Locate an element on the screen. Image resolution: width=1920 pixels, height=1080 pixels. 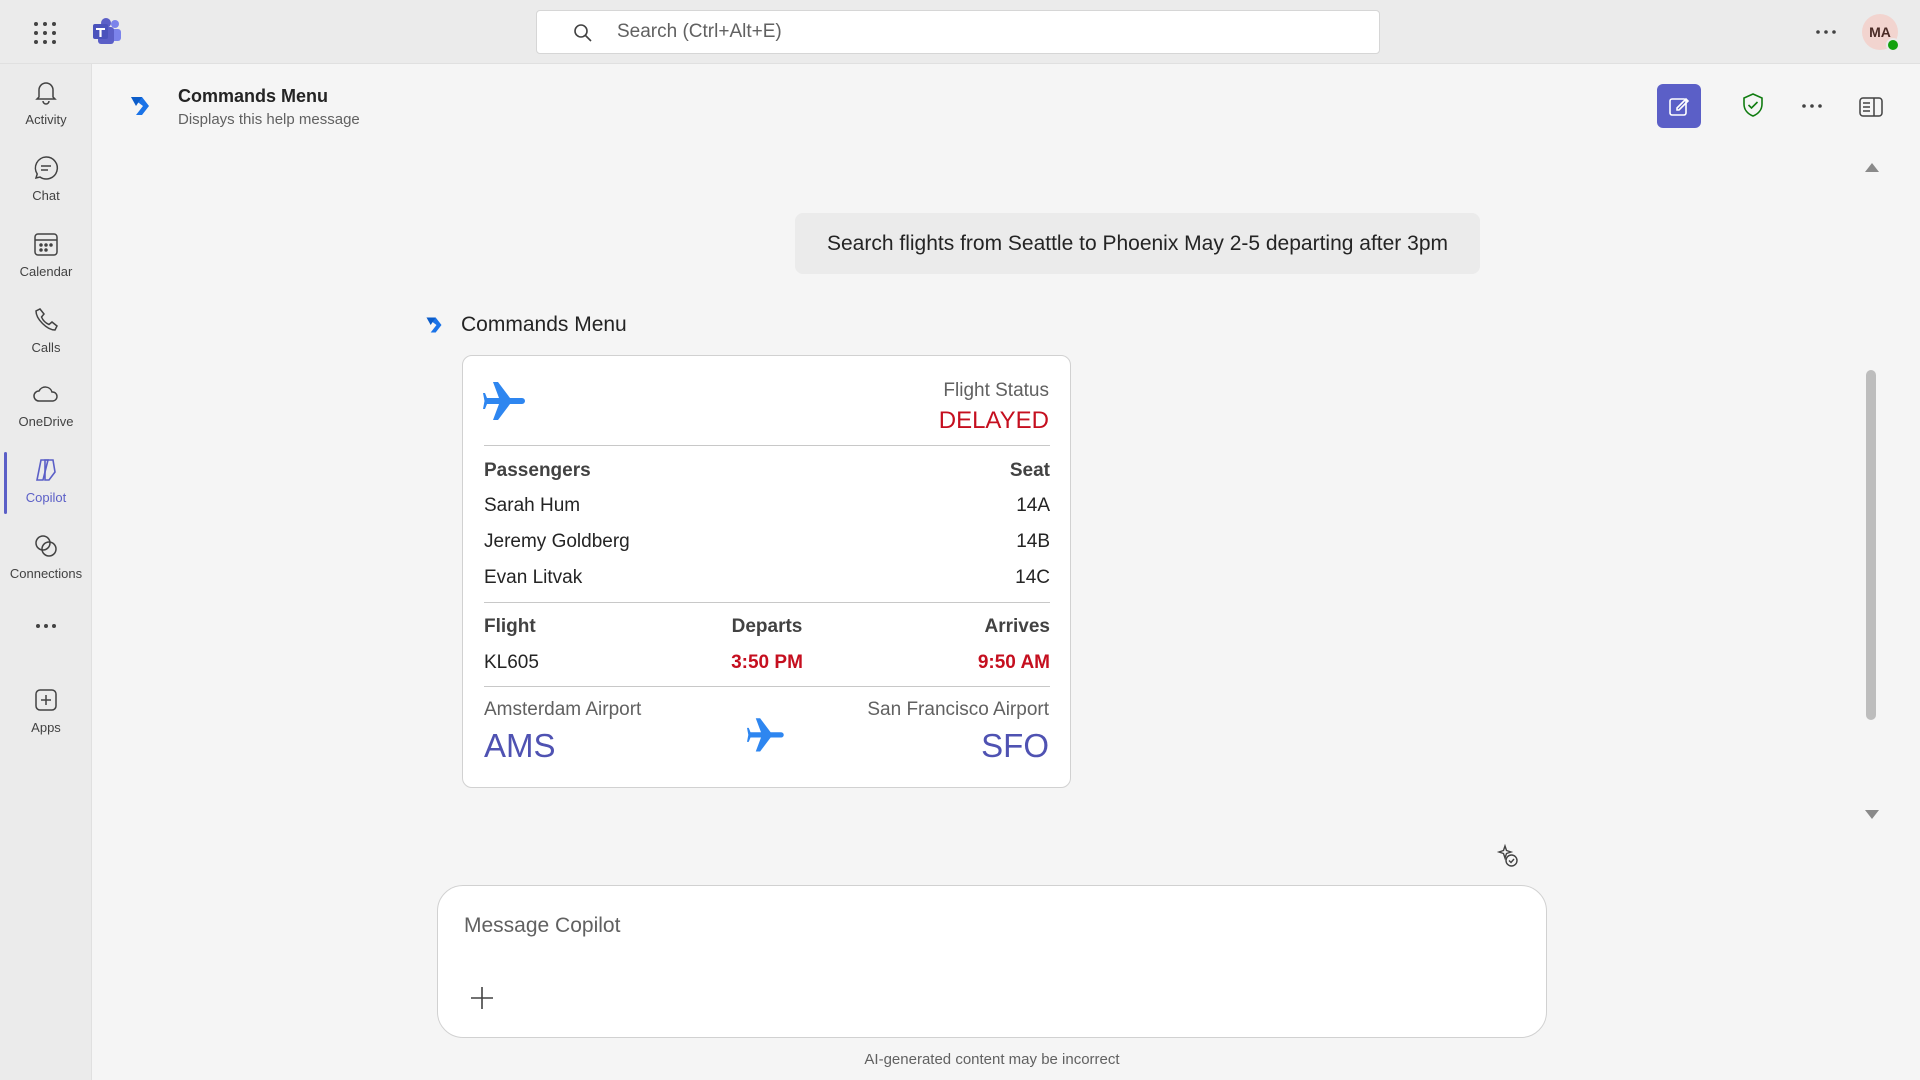
page-title: Commands Menu is located at coordinates (253, 96).